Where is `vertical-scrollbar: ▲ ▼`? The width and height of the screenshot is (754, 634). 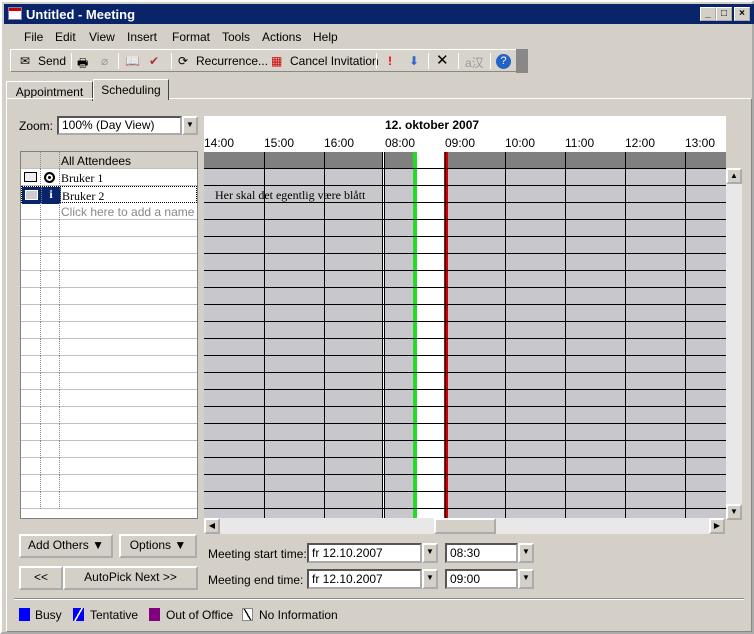
vertical-scrollbar: ▲ ▼ is located at coordinates (734, 344).